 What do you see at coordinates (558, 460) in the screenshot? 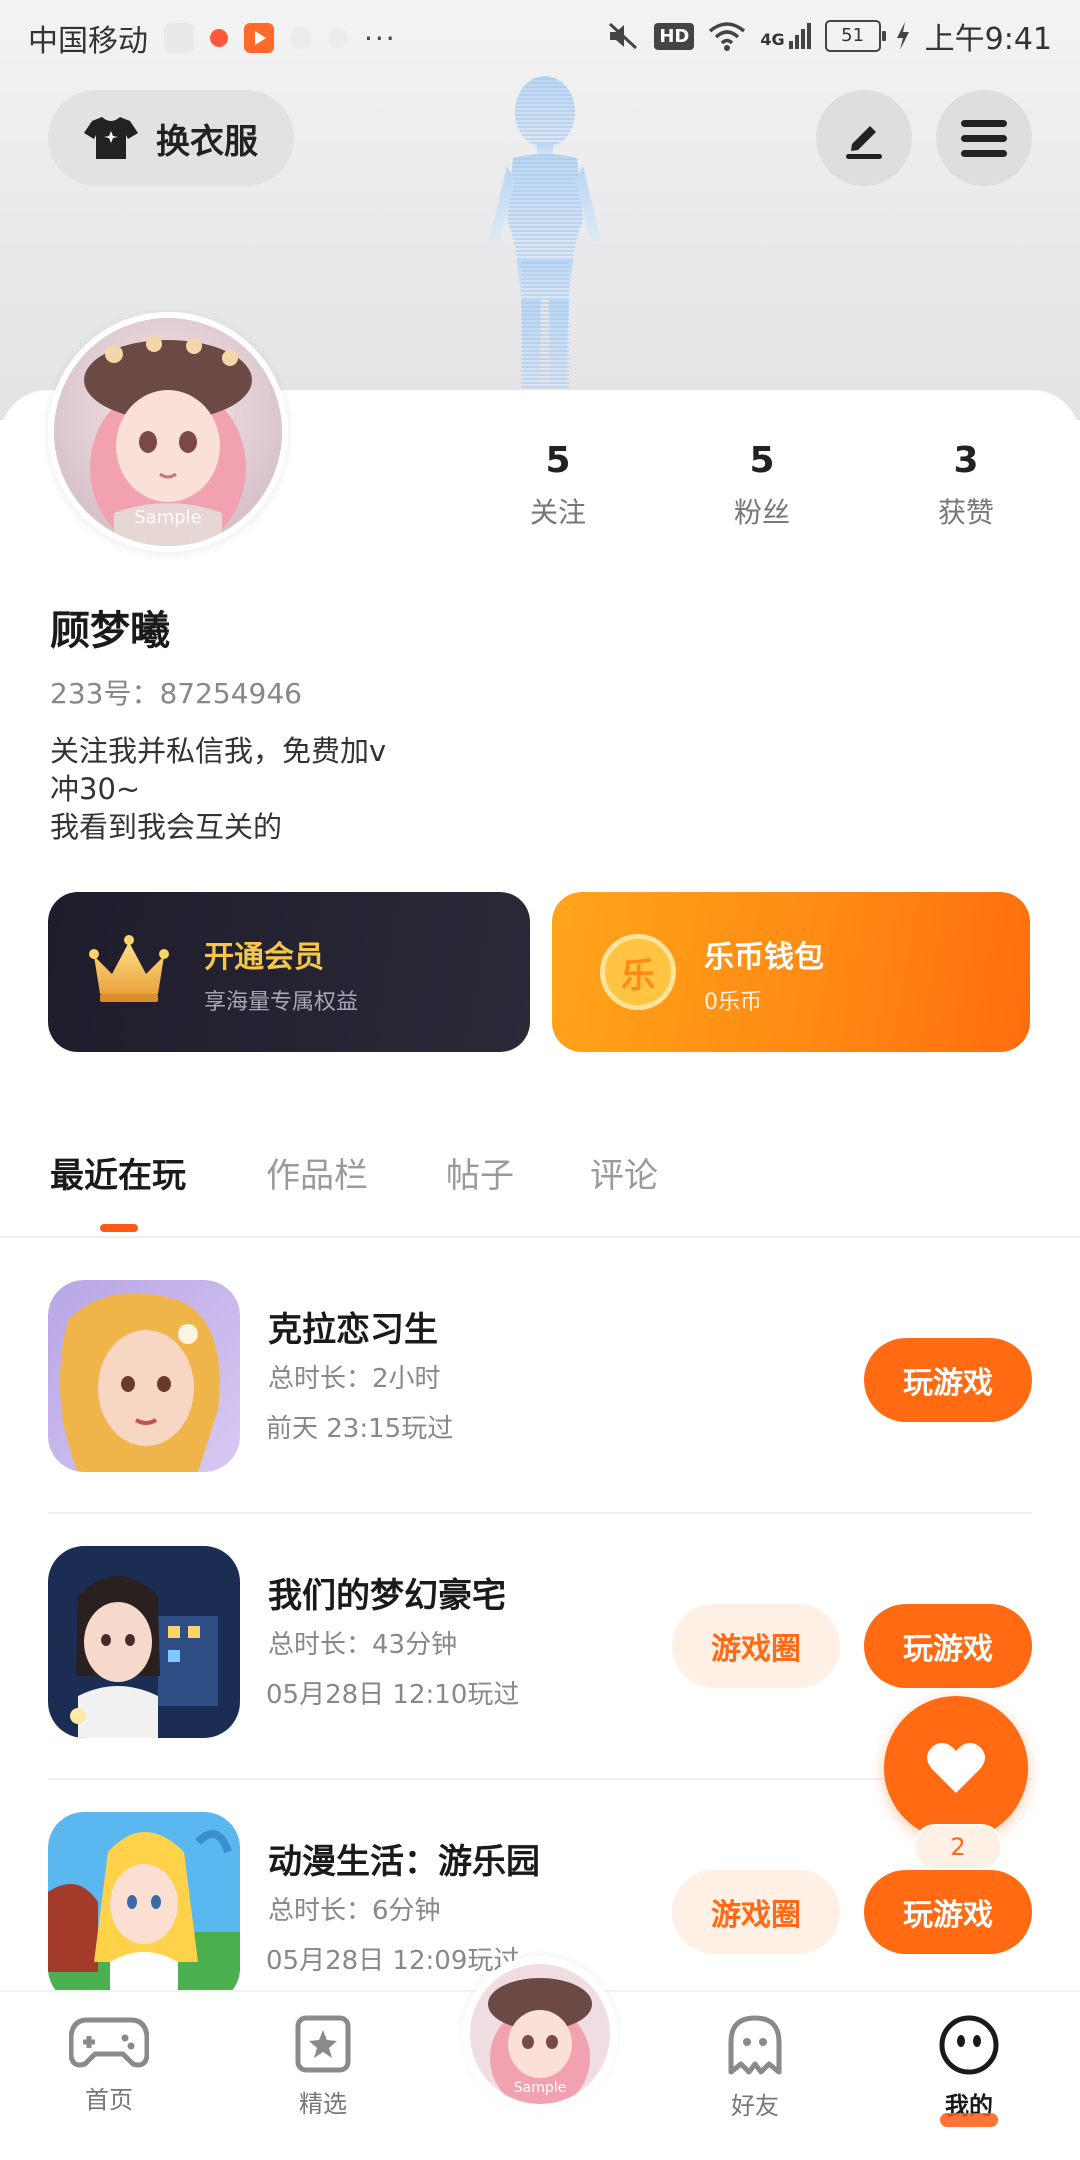
I see `stat-following-count: 5` at bounding box center [558, 460].